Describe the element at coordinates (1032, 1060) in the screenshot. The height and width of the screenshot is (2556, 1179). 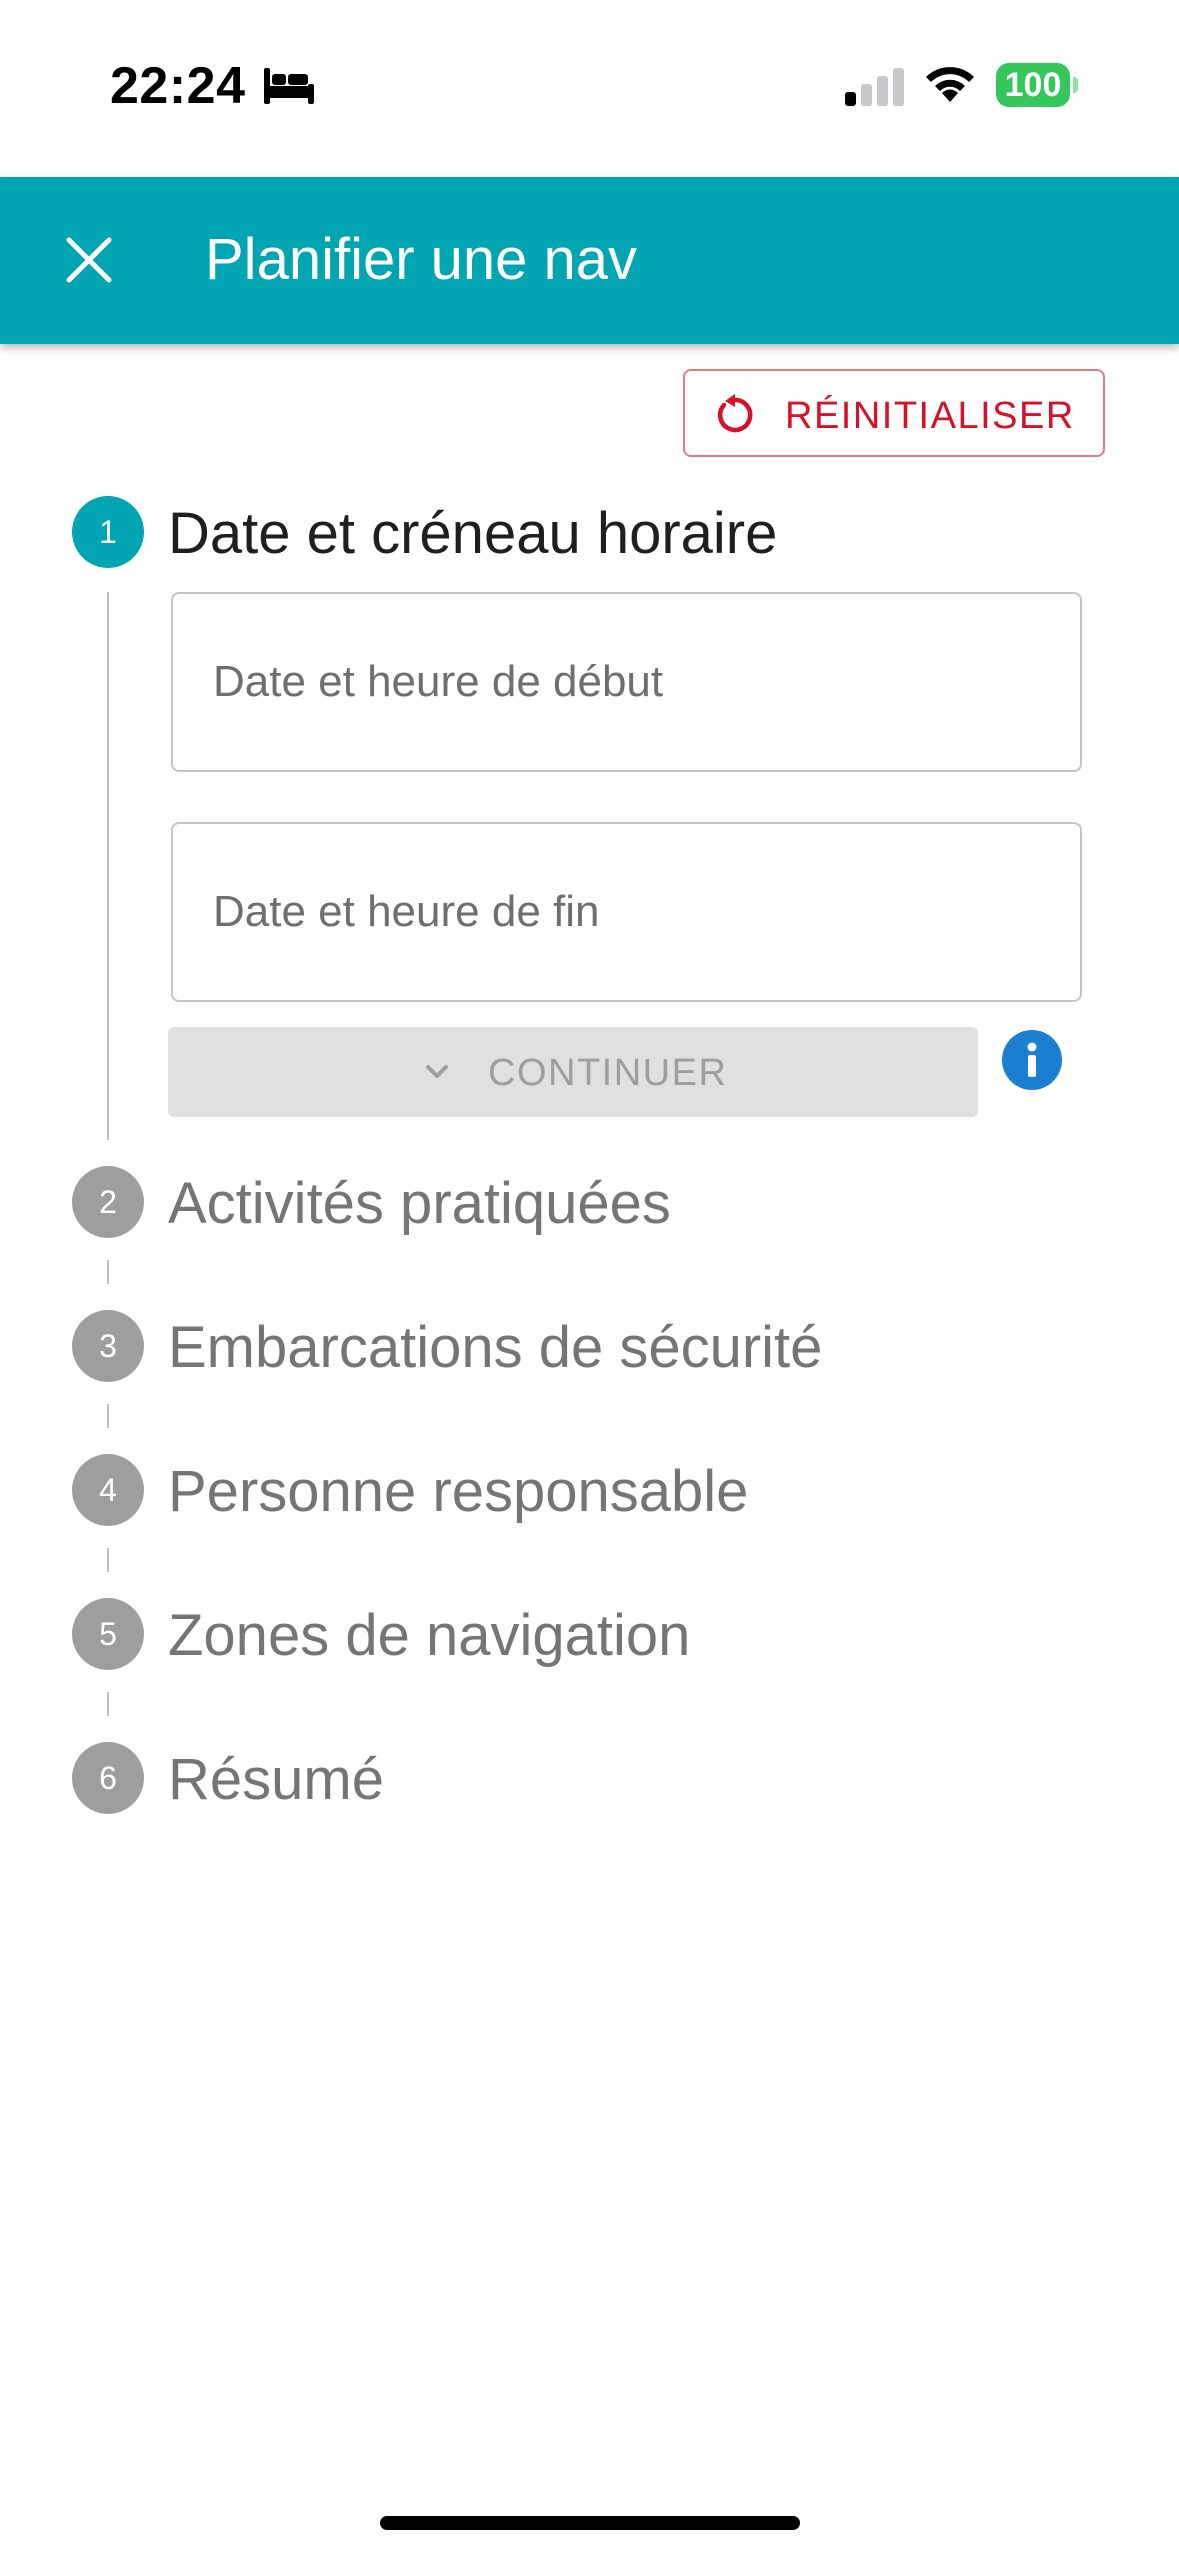
I see `info-icon` at that location.